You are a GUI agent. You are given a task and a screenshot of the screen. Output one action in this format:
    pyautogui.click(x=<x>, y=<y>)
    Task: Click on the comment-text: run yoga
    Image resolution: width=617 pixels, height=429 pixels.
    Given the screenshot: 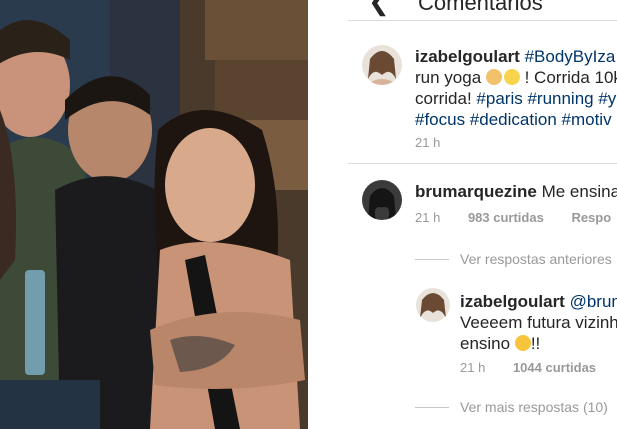 What is the action you would take?
    pyautogui.click(x=450, y=77)
    